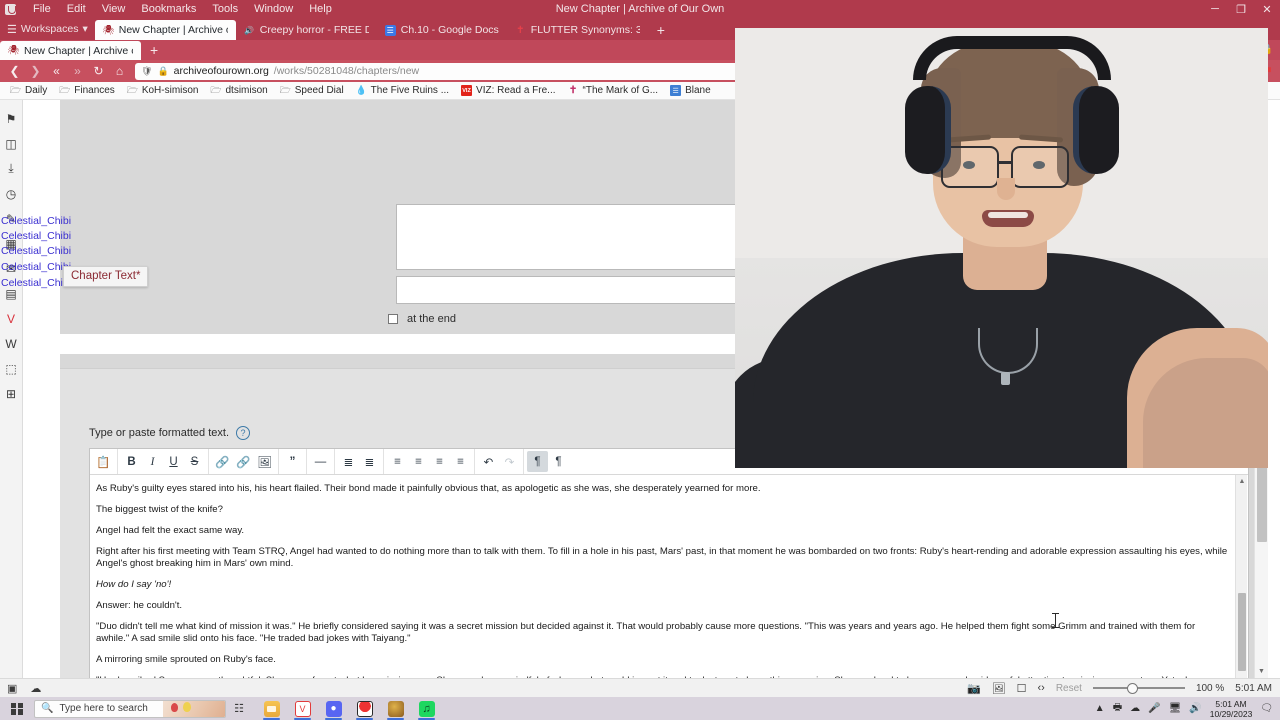 The image size is (1280, 720). I want to click on align-right-button: ≡, so click(439, 461).